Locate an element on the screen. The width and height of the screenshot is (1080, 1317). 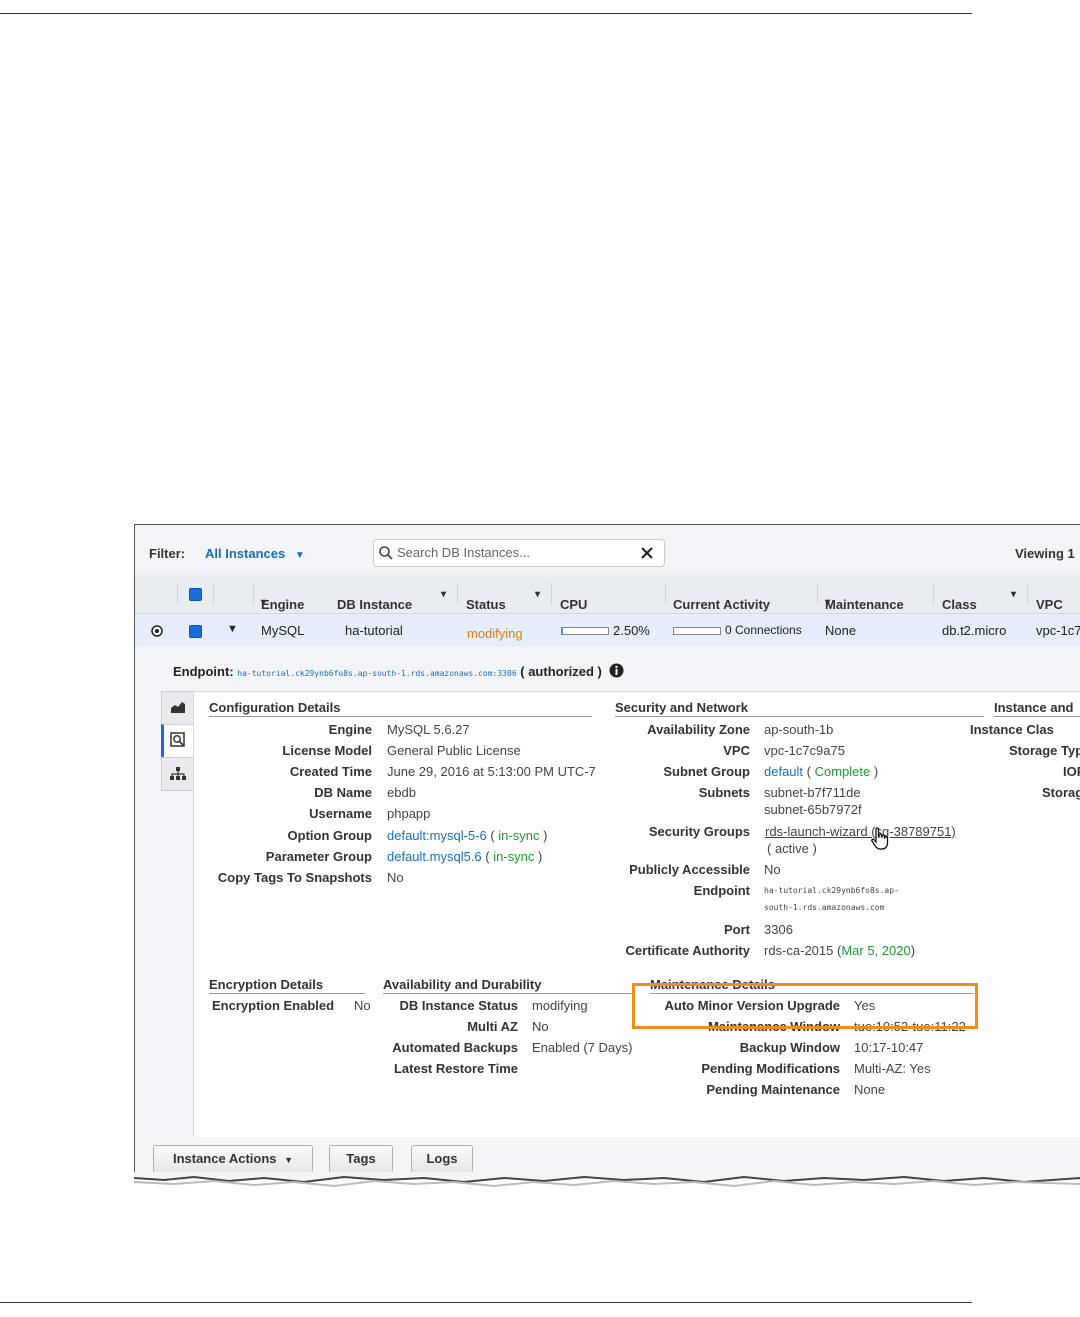
option-group-link: default:mysql-5-6 is located at coordinates (437, 835).